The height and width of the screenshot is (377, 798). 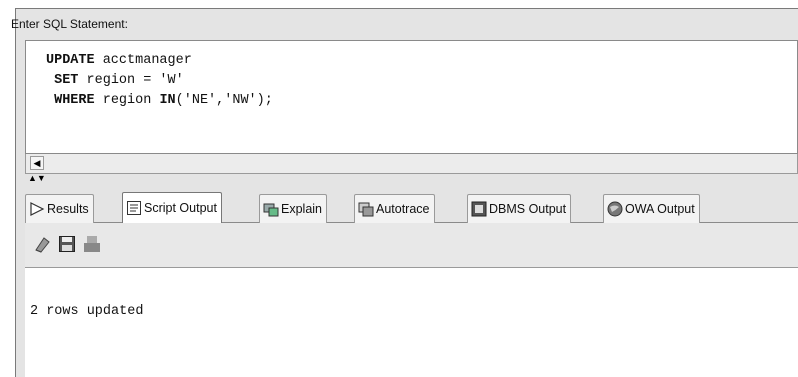 What do you see at coordinates (479, 209) in the screenshot?
I see `dbms-icon` at bounding box center [479, 209].